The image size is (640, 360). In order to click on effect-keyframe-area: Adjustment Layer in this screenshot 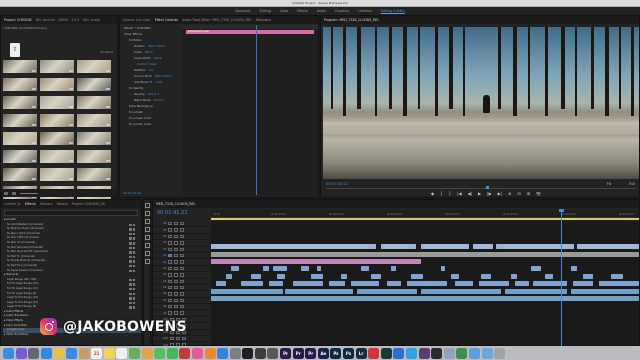, I will do `click(250, 110)`.